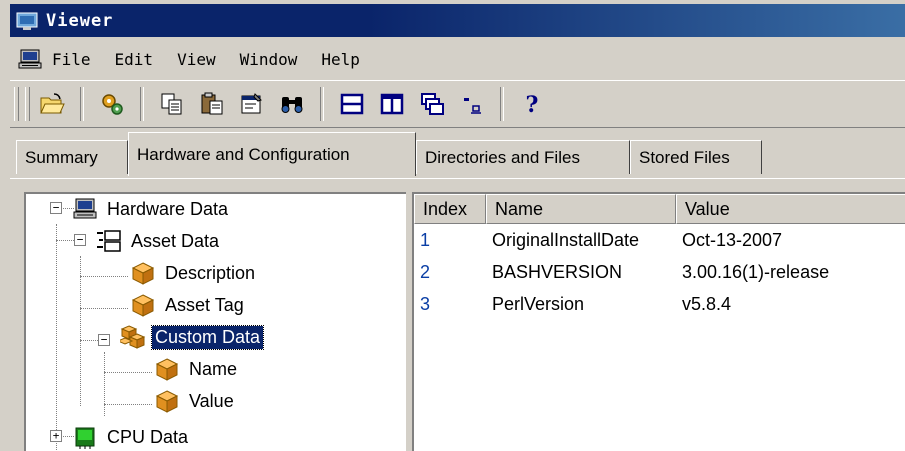  I want to click on cell-index: 3, so click(425, 303).